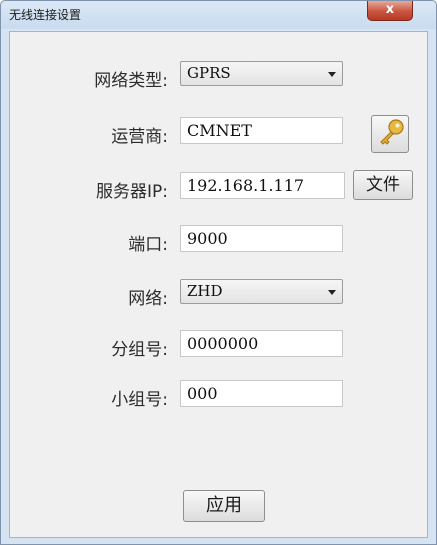 The width and height of the screenshot is (437, 545). I want to click on key-icon, so click(392, 132).